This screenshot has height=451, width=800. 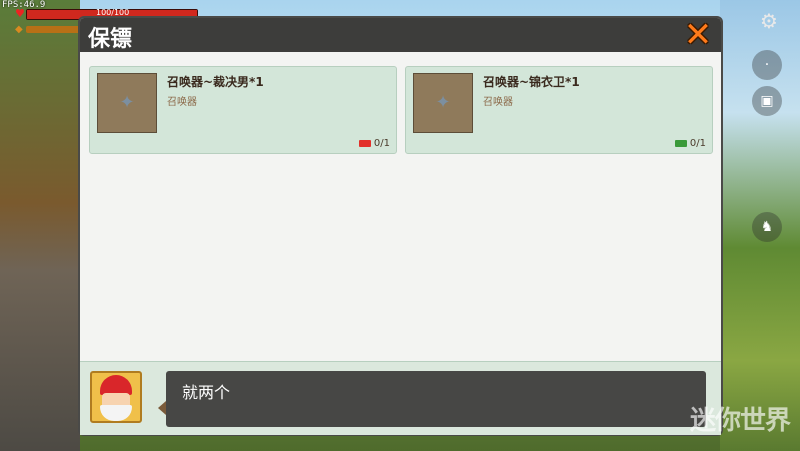 What do you see at coordinates (740, 421) in the screenshot?
I see `watermark-logo: 迷你世界` at bounding box center [740, 421].